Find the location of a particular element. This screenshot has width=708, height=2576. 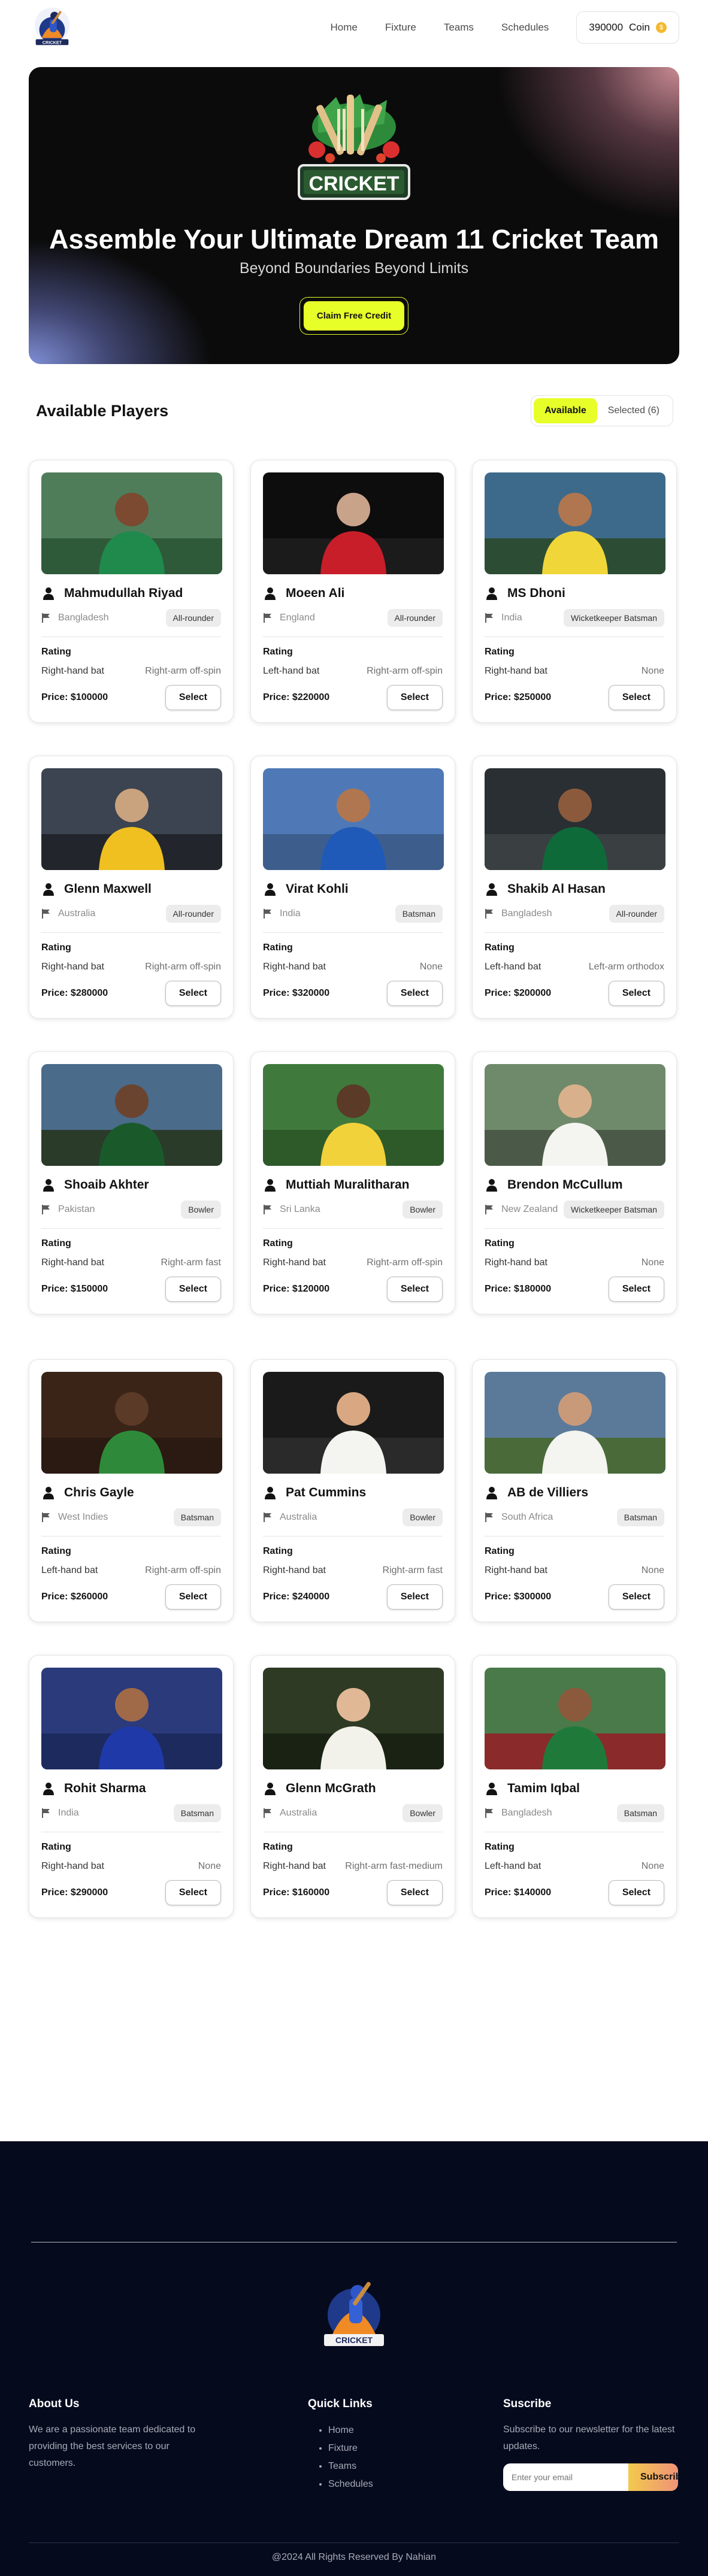

player-price-row: Price: $280000 Select is located at coordinates (131, 993).